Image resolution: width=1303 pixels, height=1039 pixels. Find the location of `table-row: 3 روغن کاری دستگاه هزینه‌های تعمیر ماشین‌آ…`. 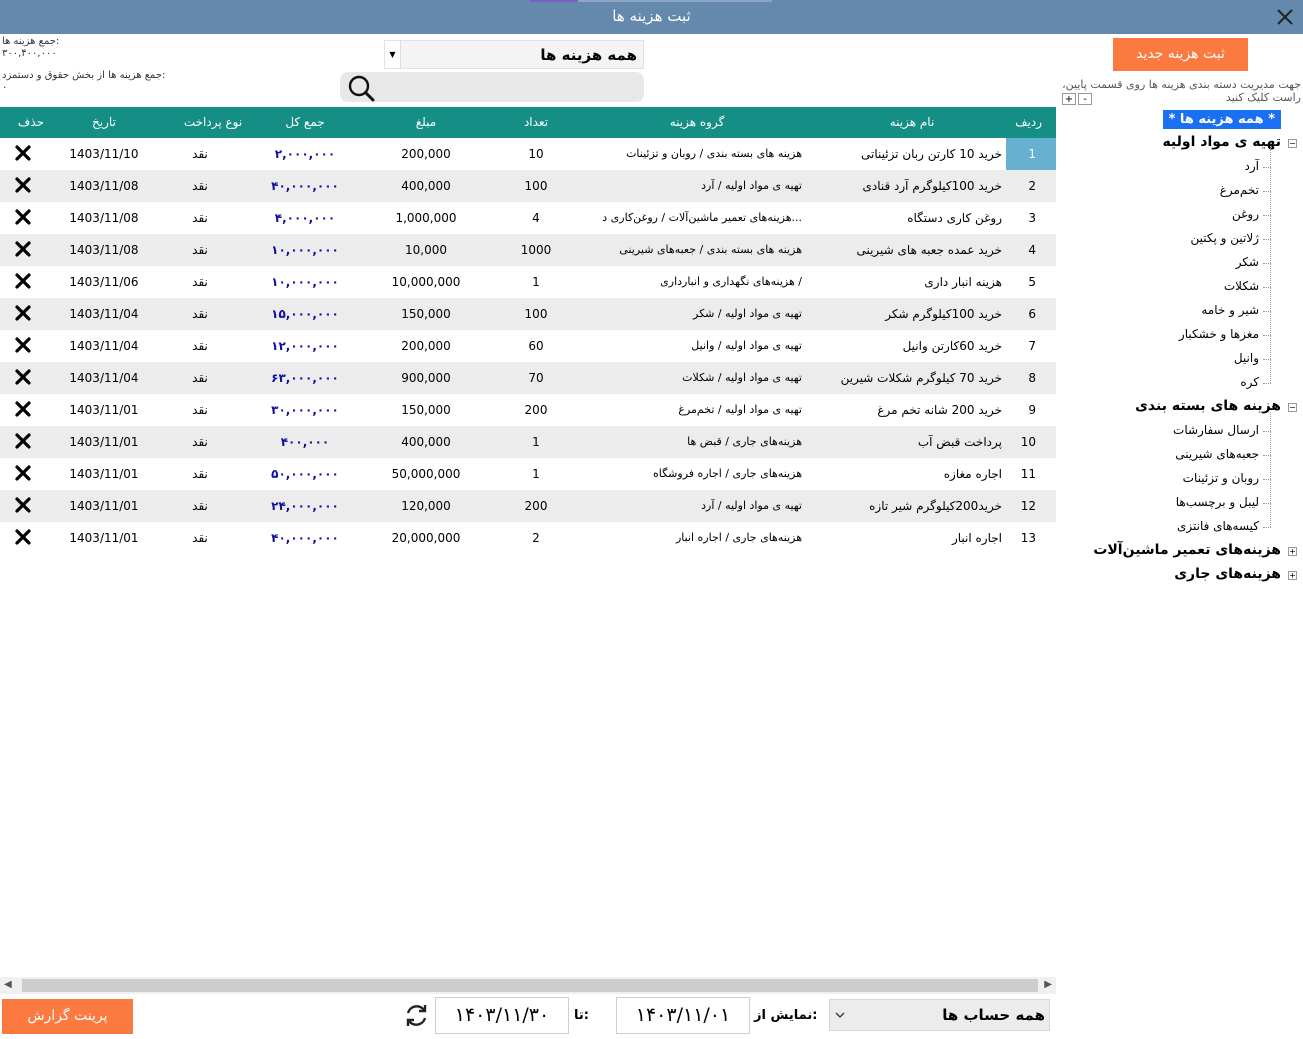

table-row: 3 روغن کاری دستگاه هزینه‌های تعمیر ماشین‌آ… is located at coordinates (528, 218).